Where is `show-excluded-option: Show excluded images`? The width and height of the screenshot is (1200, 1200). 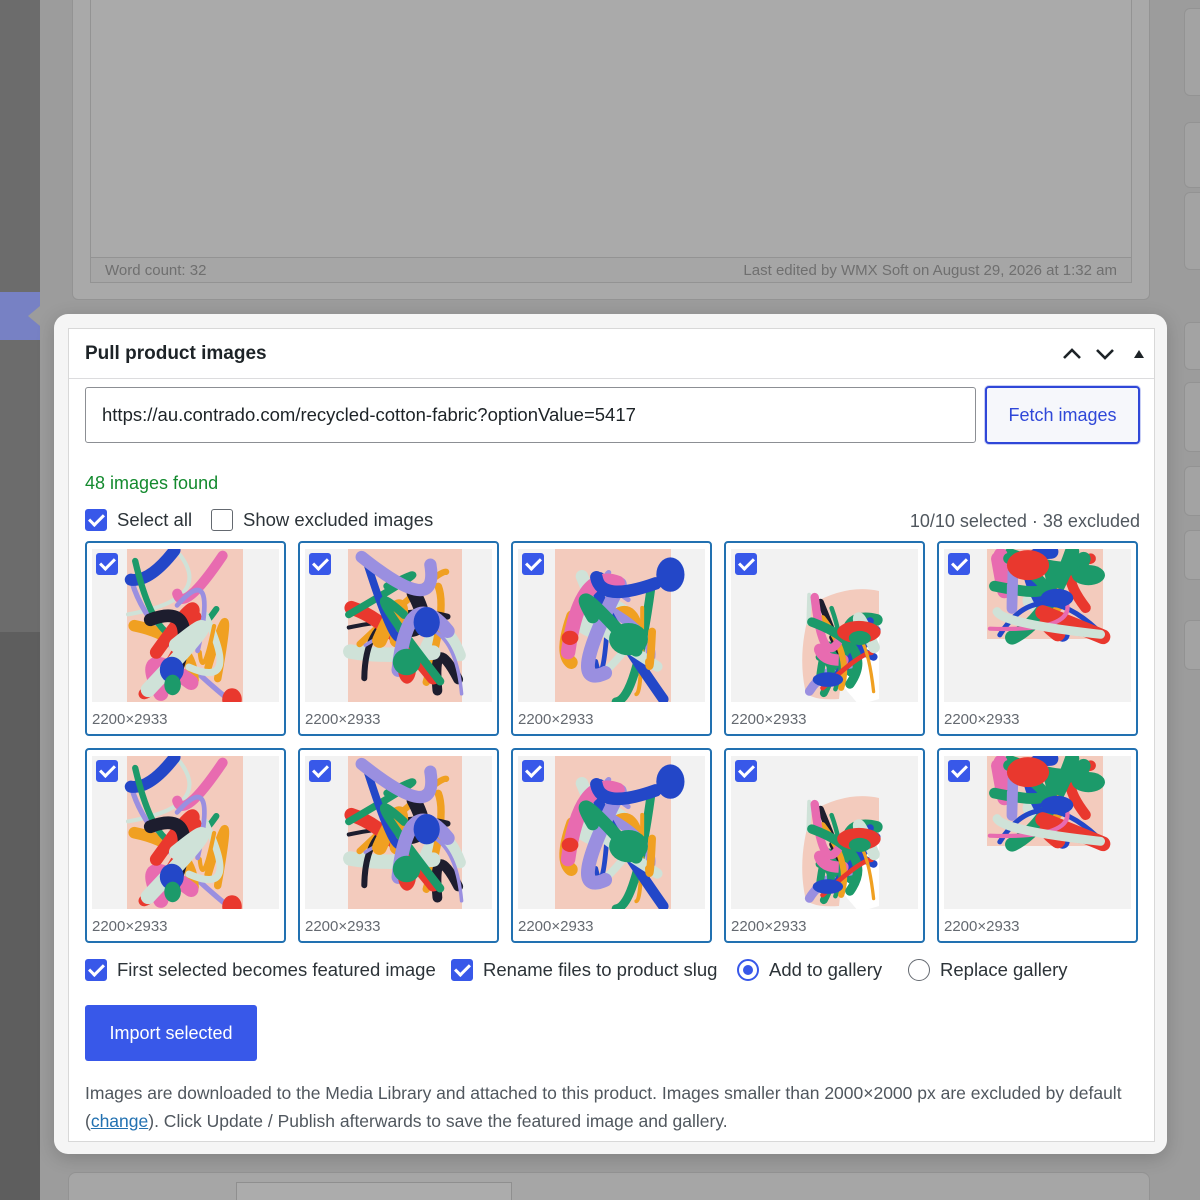 show-excluded-option: Show excluded images is located at coordinates (322, 520).